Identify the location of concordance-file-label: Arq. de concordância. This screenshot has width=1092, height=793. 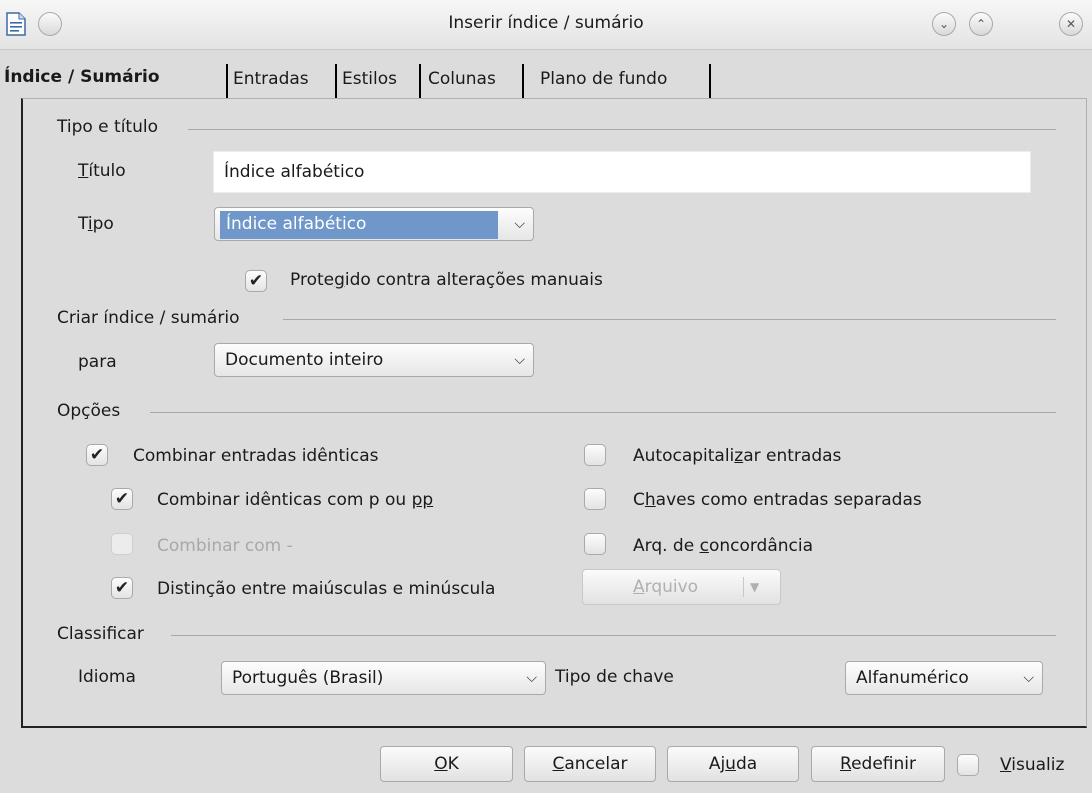
(723, 546).